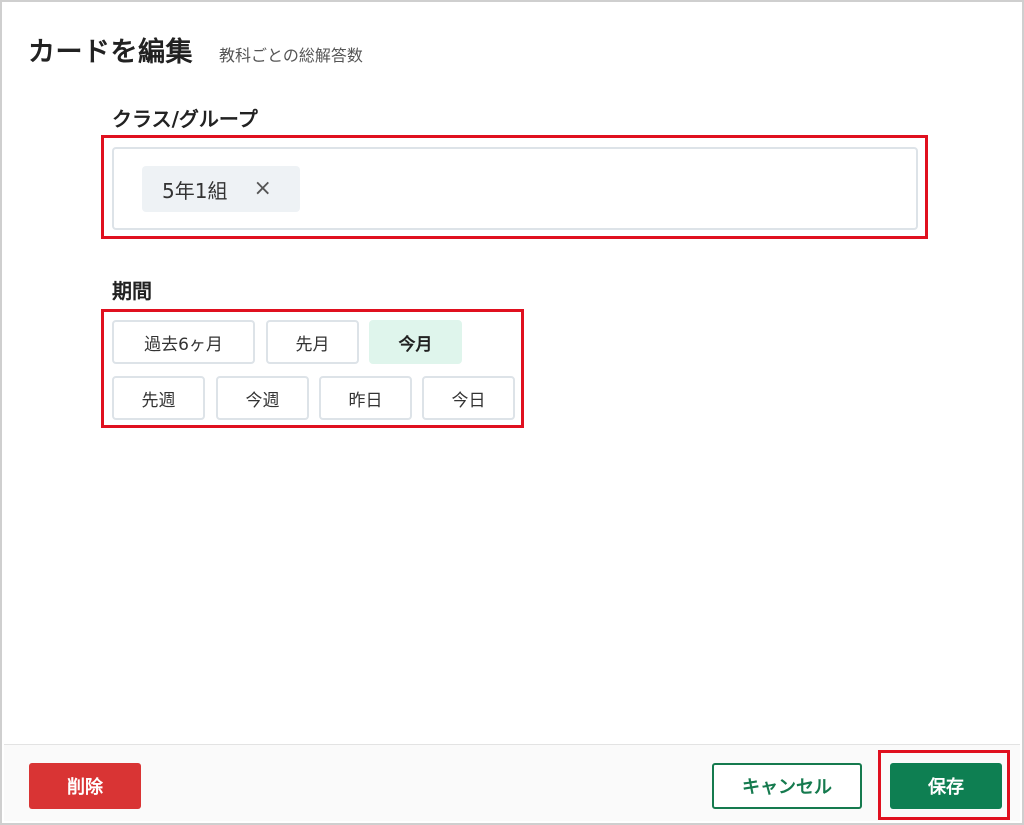  I want to click on footer-divider, so click(512, 744).